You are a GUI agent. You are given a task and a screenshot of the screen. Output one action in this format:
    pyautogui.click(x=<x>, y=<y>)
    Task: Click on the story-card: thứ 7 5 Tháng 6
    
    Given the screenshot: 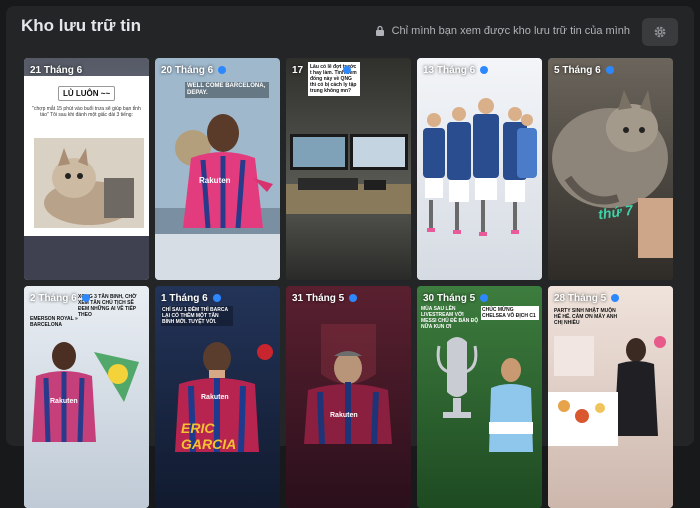 What is the action you would take?
    pyautogui.click(x=610, y=169)
    